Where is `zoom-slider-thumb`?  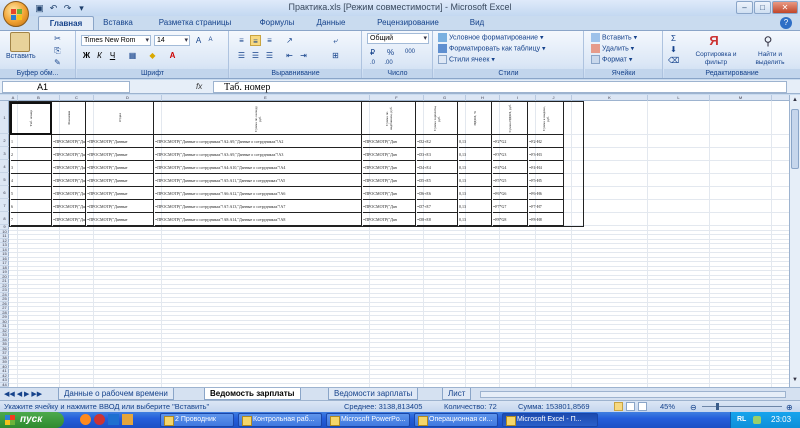 zoom-slider-thumb is located at coordinates (717, 406).